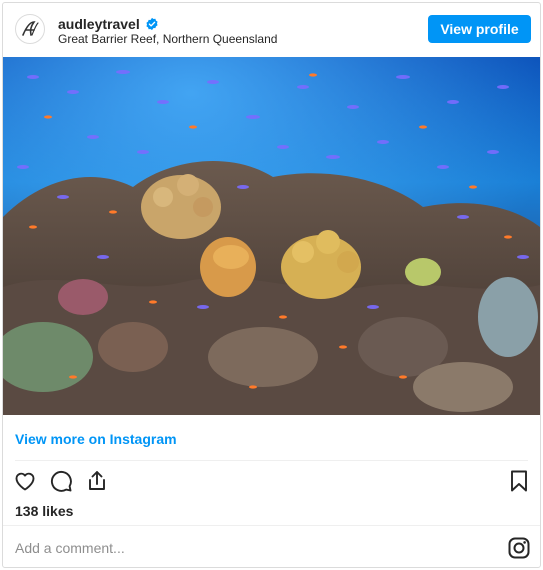 The width and height of the screenshot is (543, 570). Describe the element at coordinates (271, 460) in the screenshot. I see `divider` at that location.